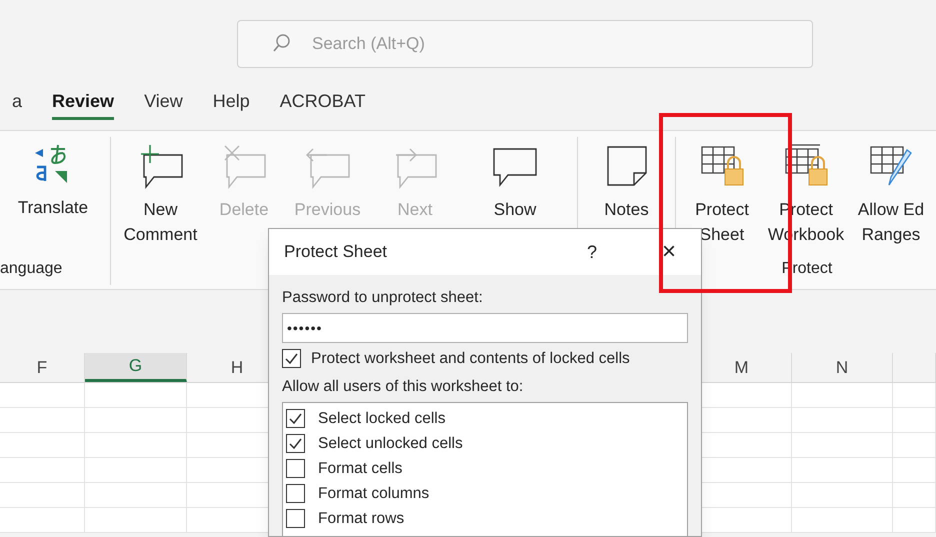 This screenshot has width=936, height=537. What do you see at coordinates (237, 367) in the screenshot?
I see `column-header: H` at bounding box center [237, 367].